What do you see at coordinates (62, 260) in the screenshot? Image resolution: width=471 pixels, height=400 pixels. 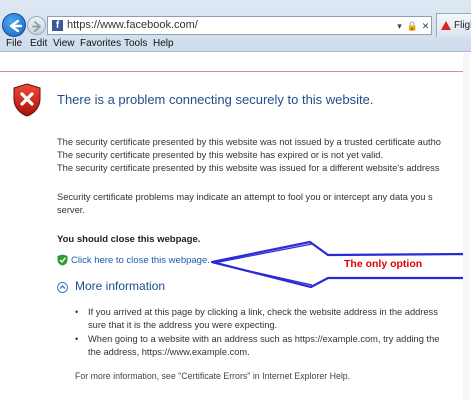 I see `green-shield-check-icon` at bounding box center [62, 260].